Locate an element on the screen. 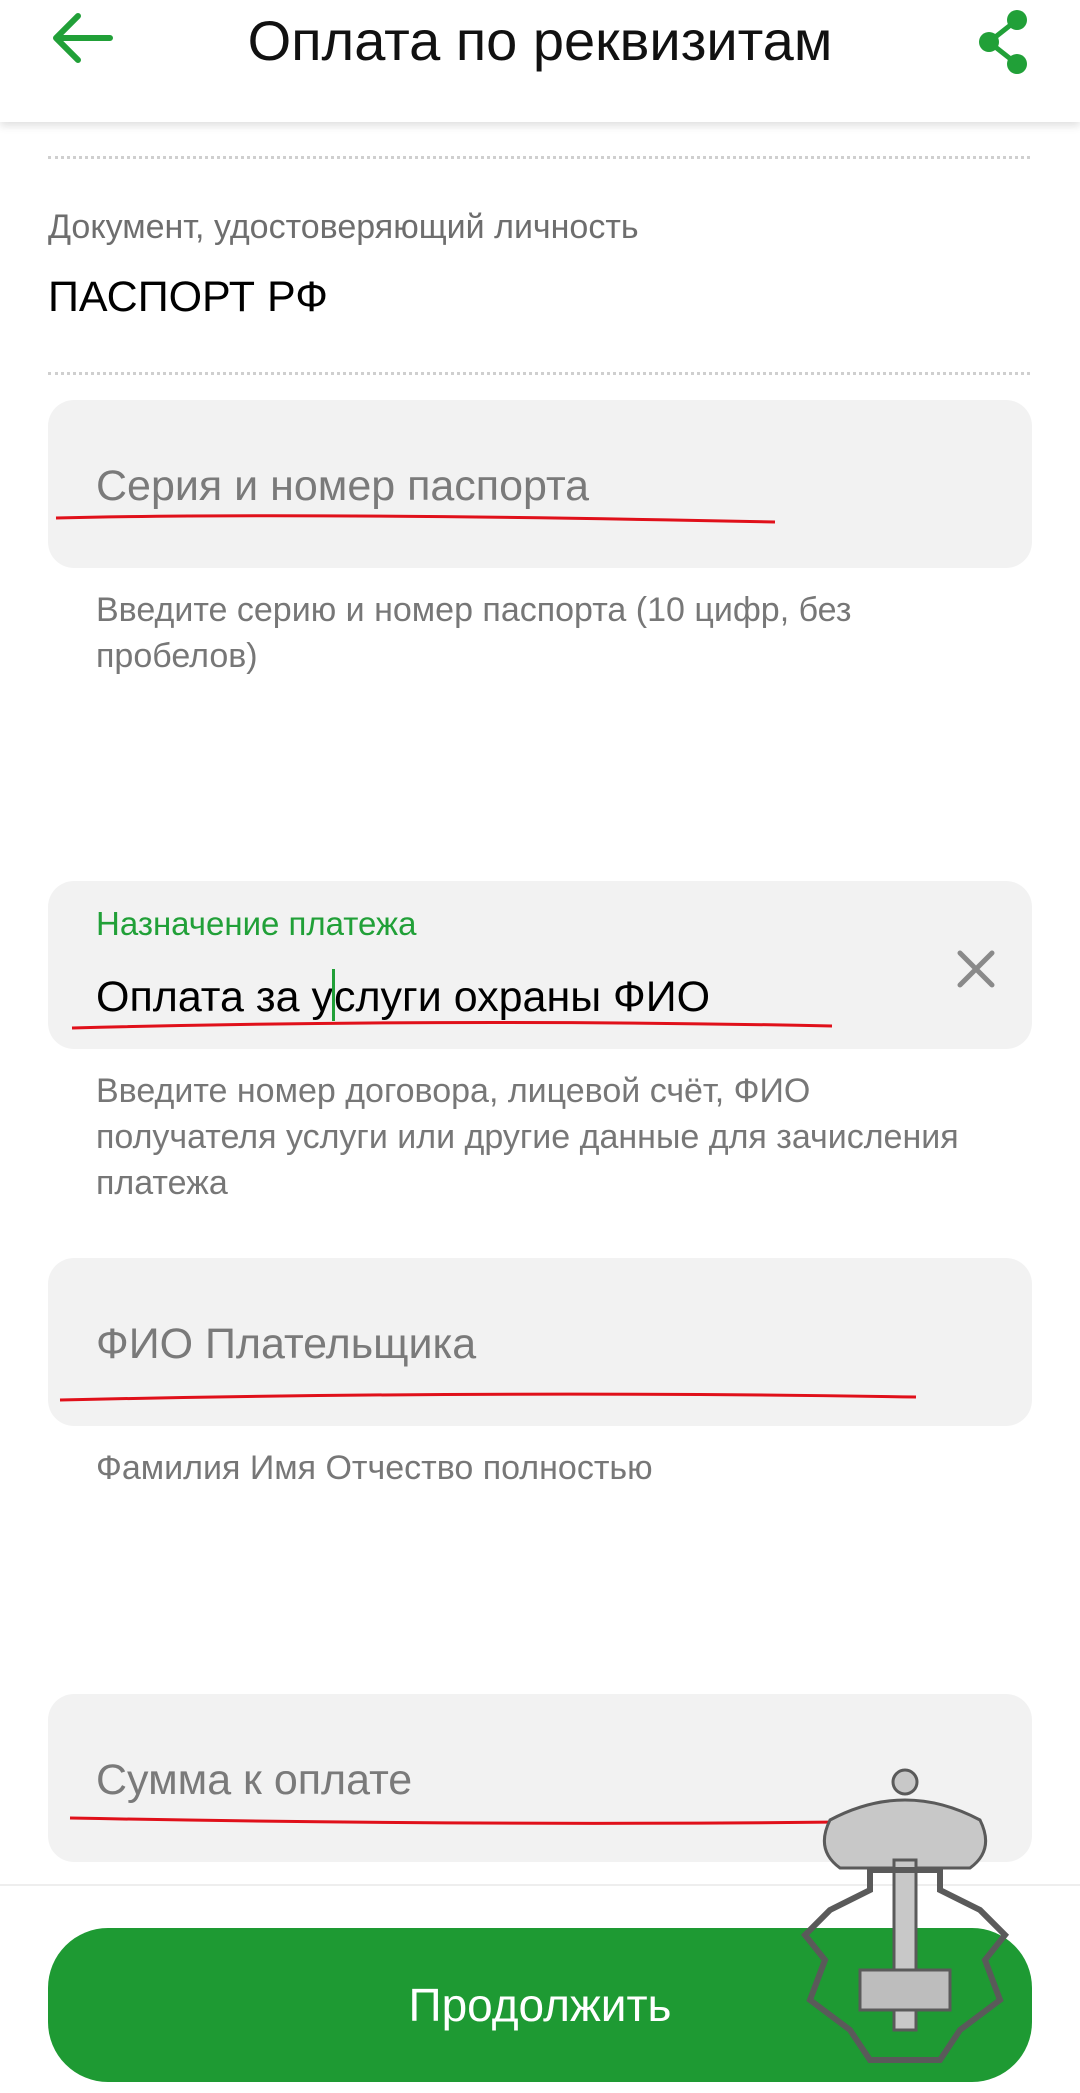  document-label: Документ, удостоверяющий личность is located at coordinates (343, 227).